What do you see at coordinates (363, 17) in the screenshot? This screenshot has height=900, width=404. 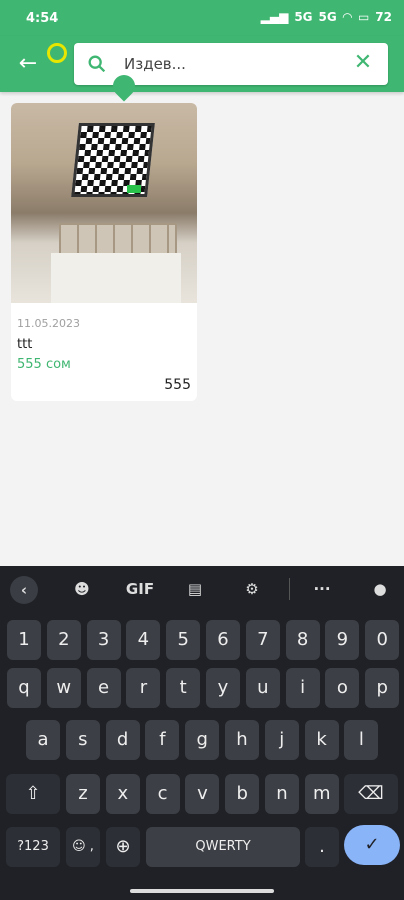 I see `battery-icon: ▭` at bounding box center [363, 17].